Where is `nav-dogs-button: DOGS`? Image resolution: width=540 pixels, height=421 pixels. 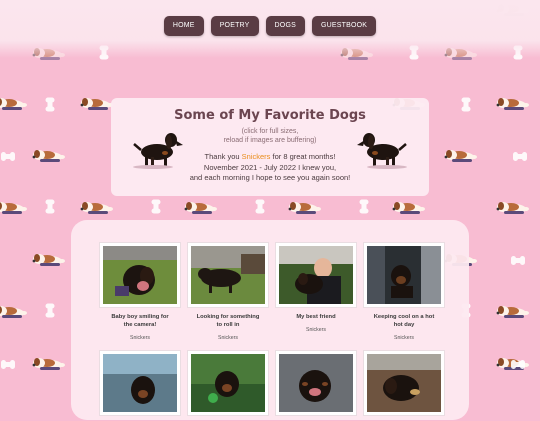
nav-dogs-button: DOGS is located at coordinates (285, 26).